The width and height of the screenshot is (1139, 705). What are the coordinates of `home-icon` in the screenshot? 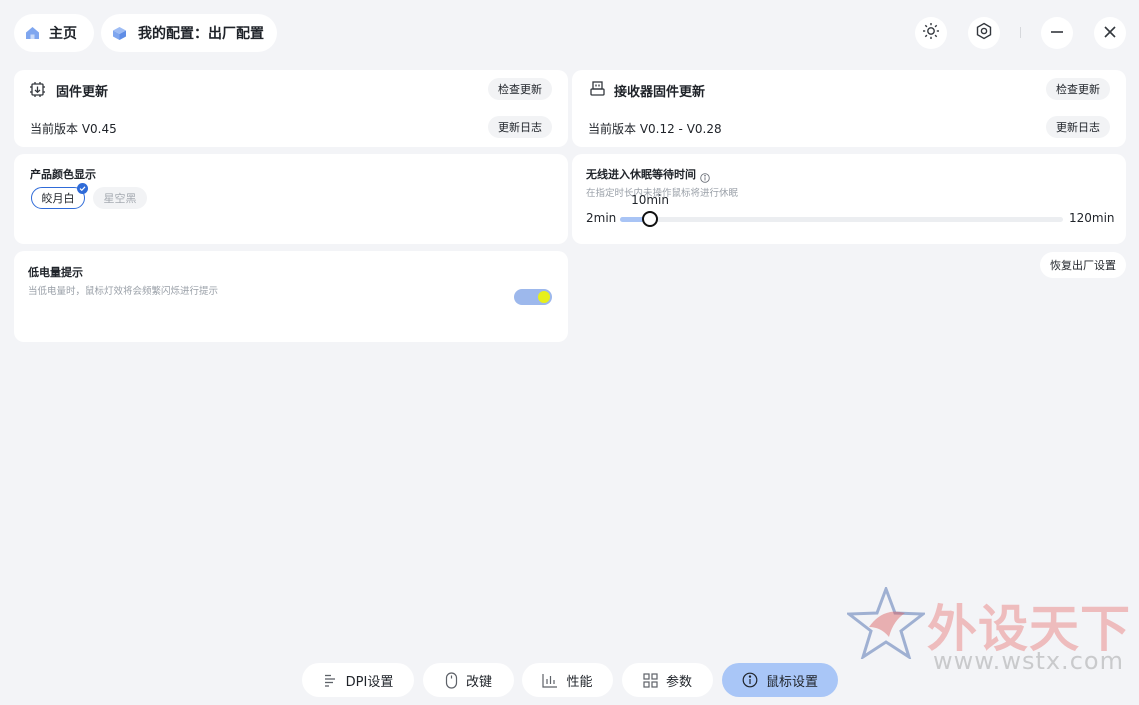 It's located at (32, 33).